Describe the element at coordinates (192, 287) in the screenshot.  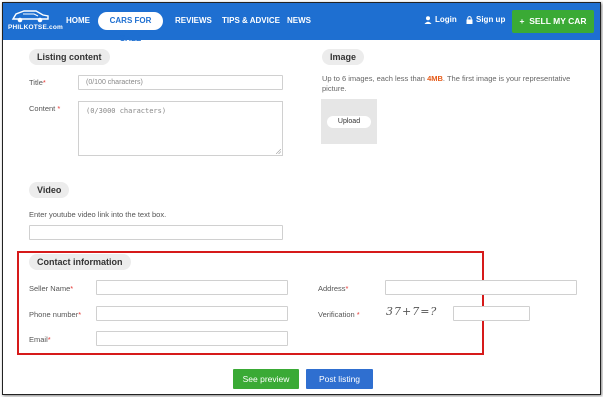
I see `seller-name-input` at that location.